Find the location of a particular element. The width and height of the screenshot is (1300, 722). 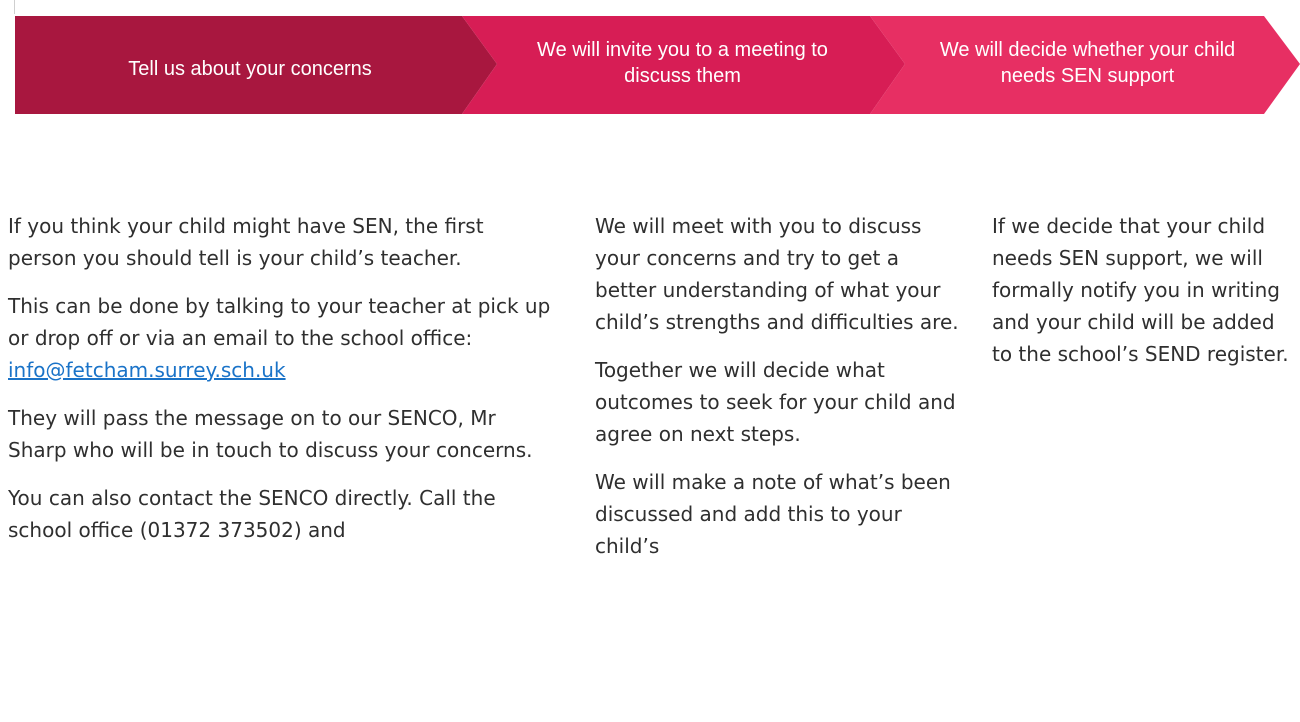

step-1-label: Tell us about your concerns is located at coordinates (250, 69).